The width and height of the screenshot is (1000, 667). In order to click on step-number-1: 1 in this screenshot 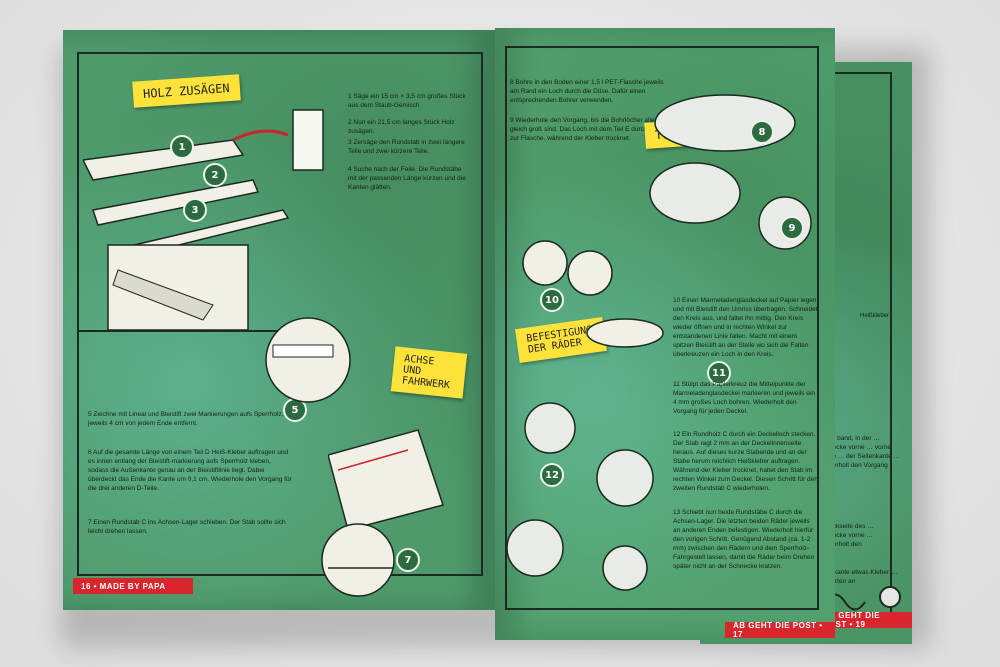, I will do `click(182, 147)`.